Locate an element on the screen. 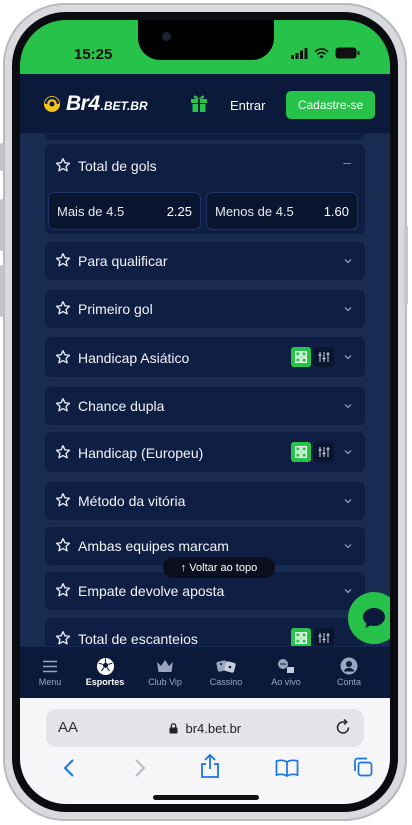 This screenshot has width=412, height=825. silent-switch is located at coordinates (2, 157).